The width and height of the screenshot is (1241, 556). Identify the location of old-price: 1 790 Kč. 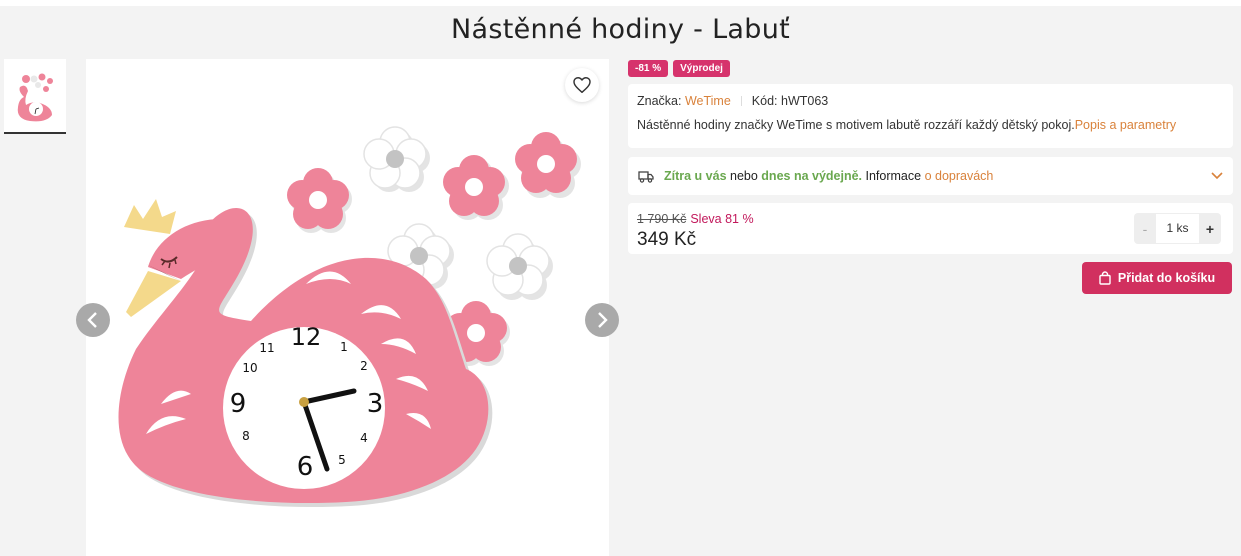
(662, 219).